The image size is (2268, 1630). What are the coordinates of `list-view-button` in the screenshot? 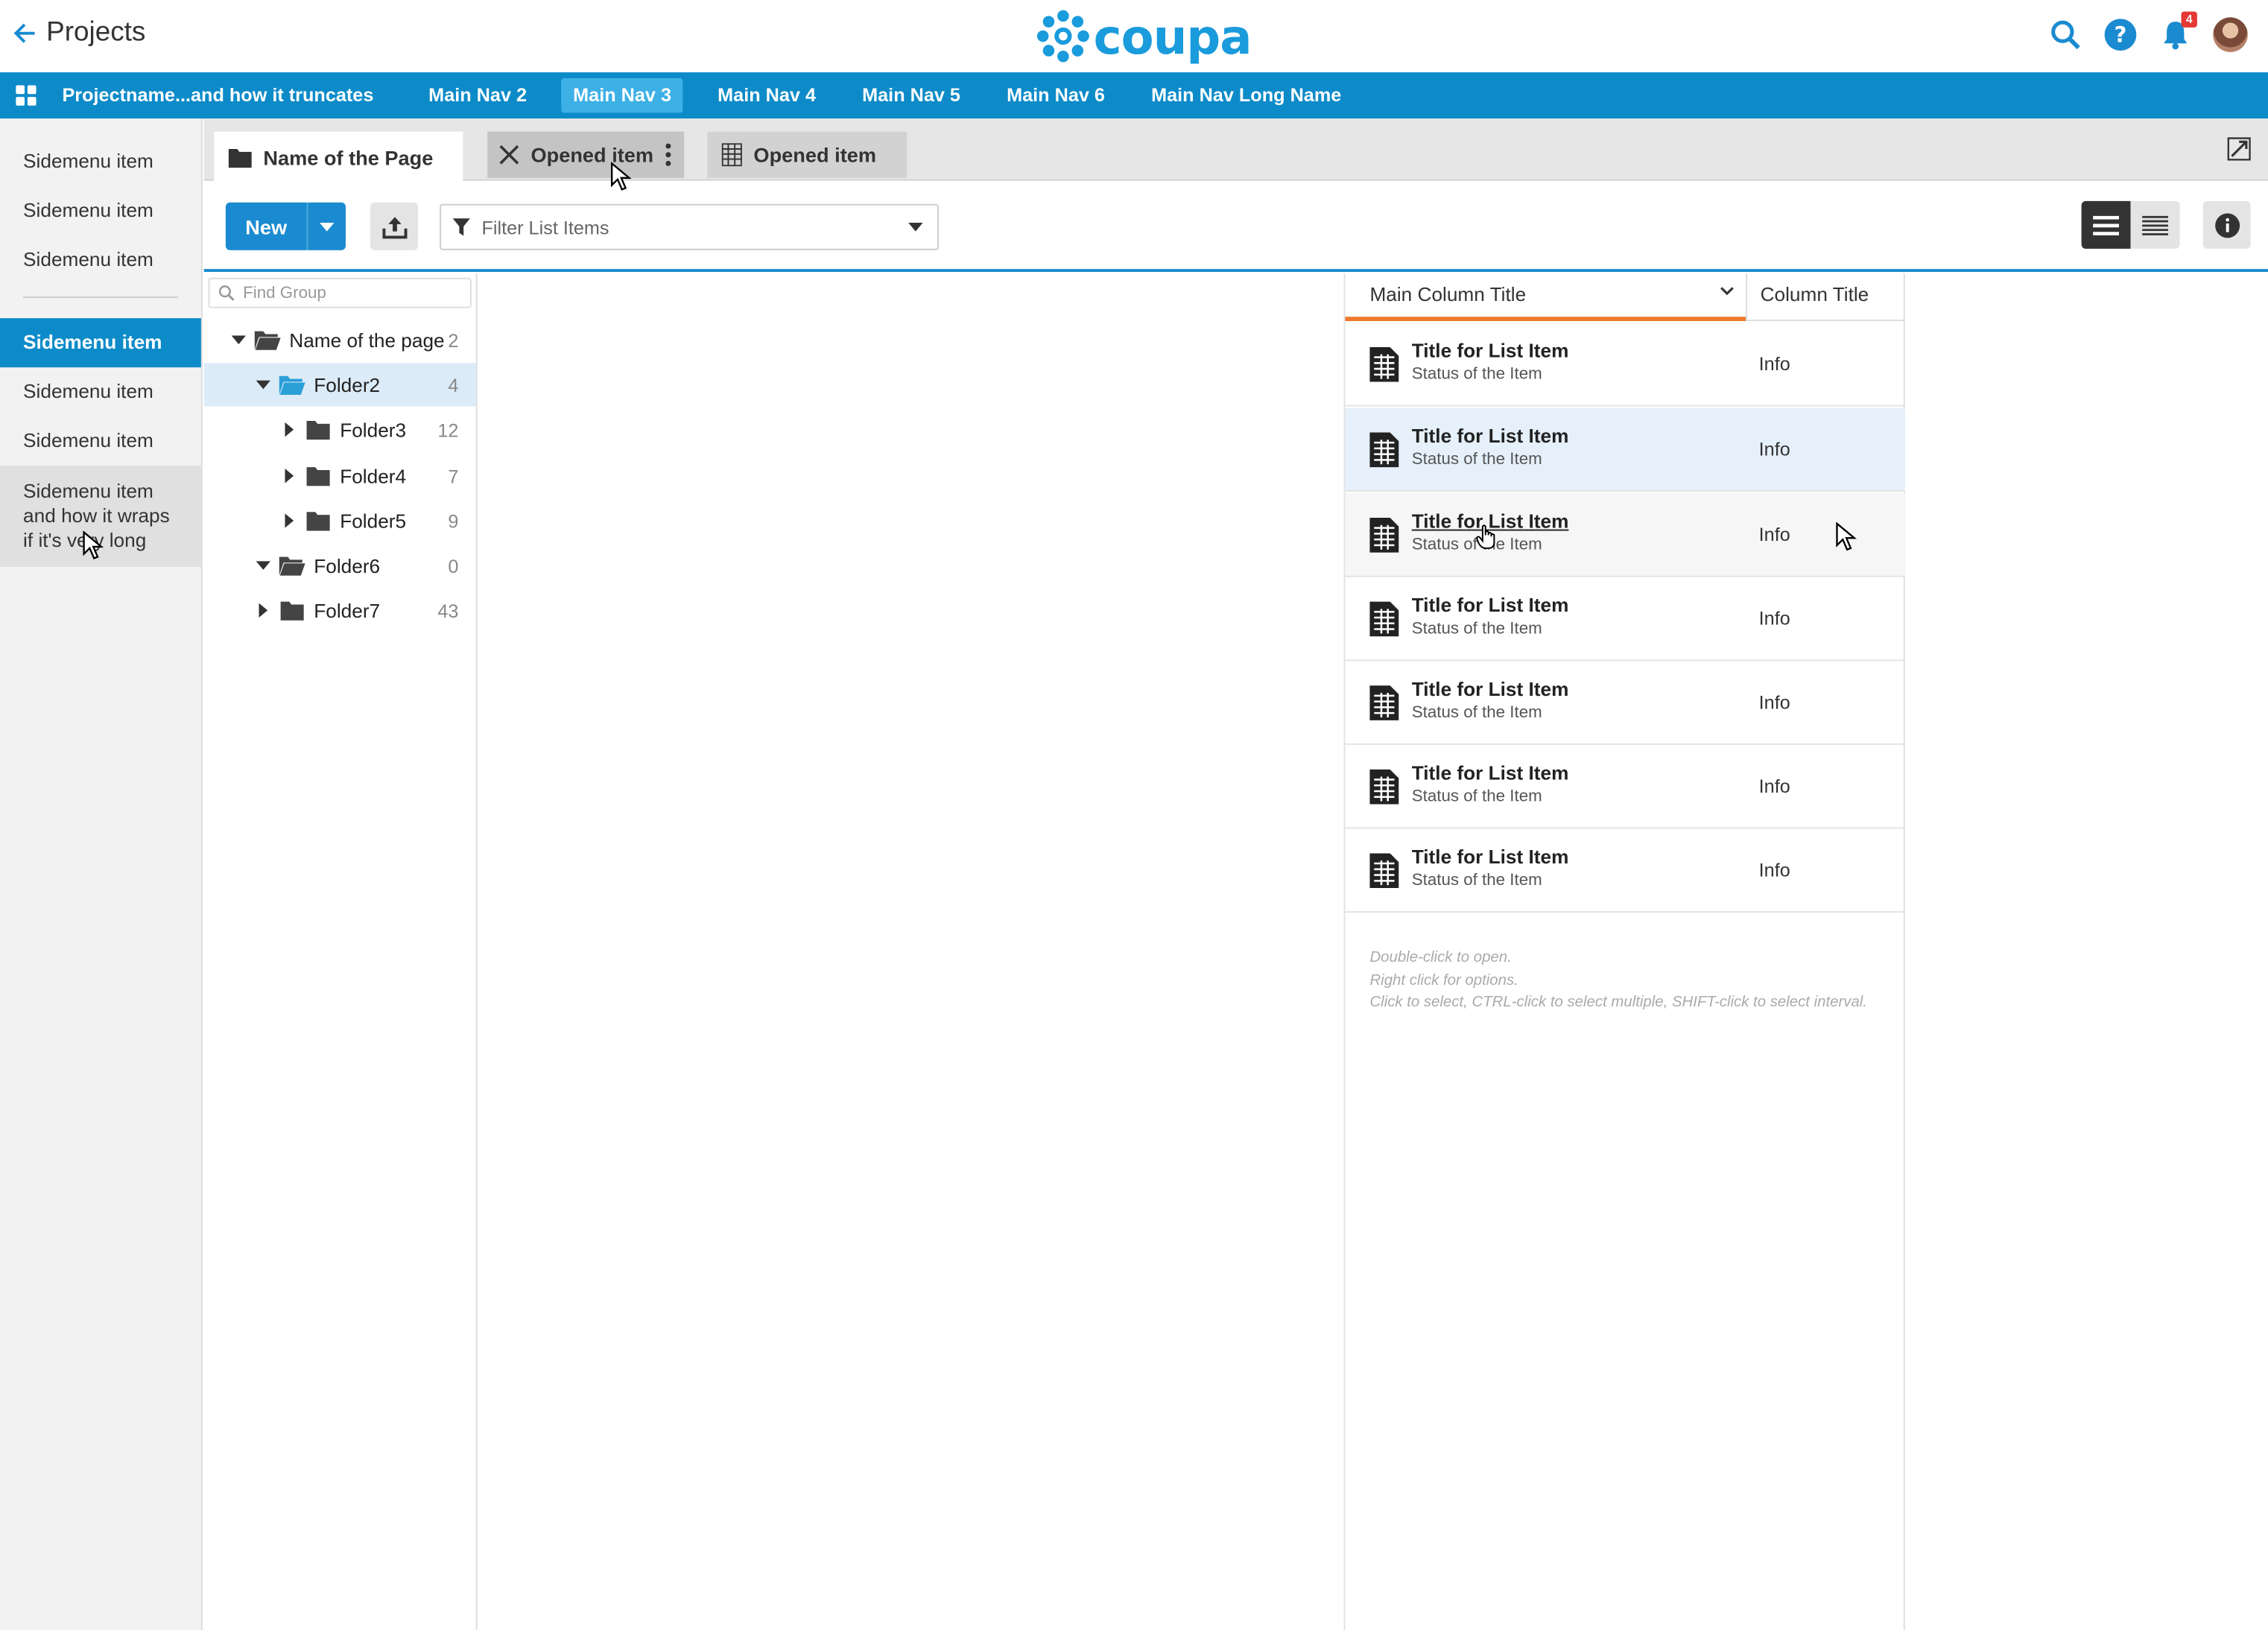 It's located at (2106, 224).